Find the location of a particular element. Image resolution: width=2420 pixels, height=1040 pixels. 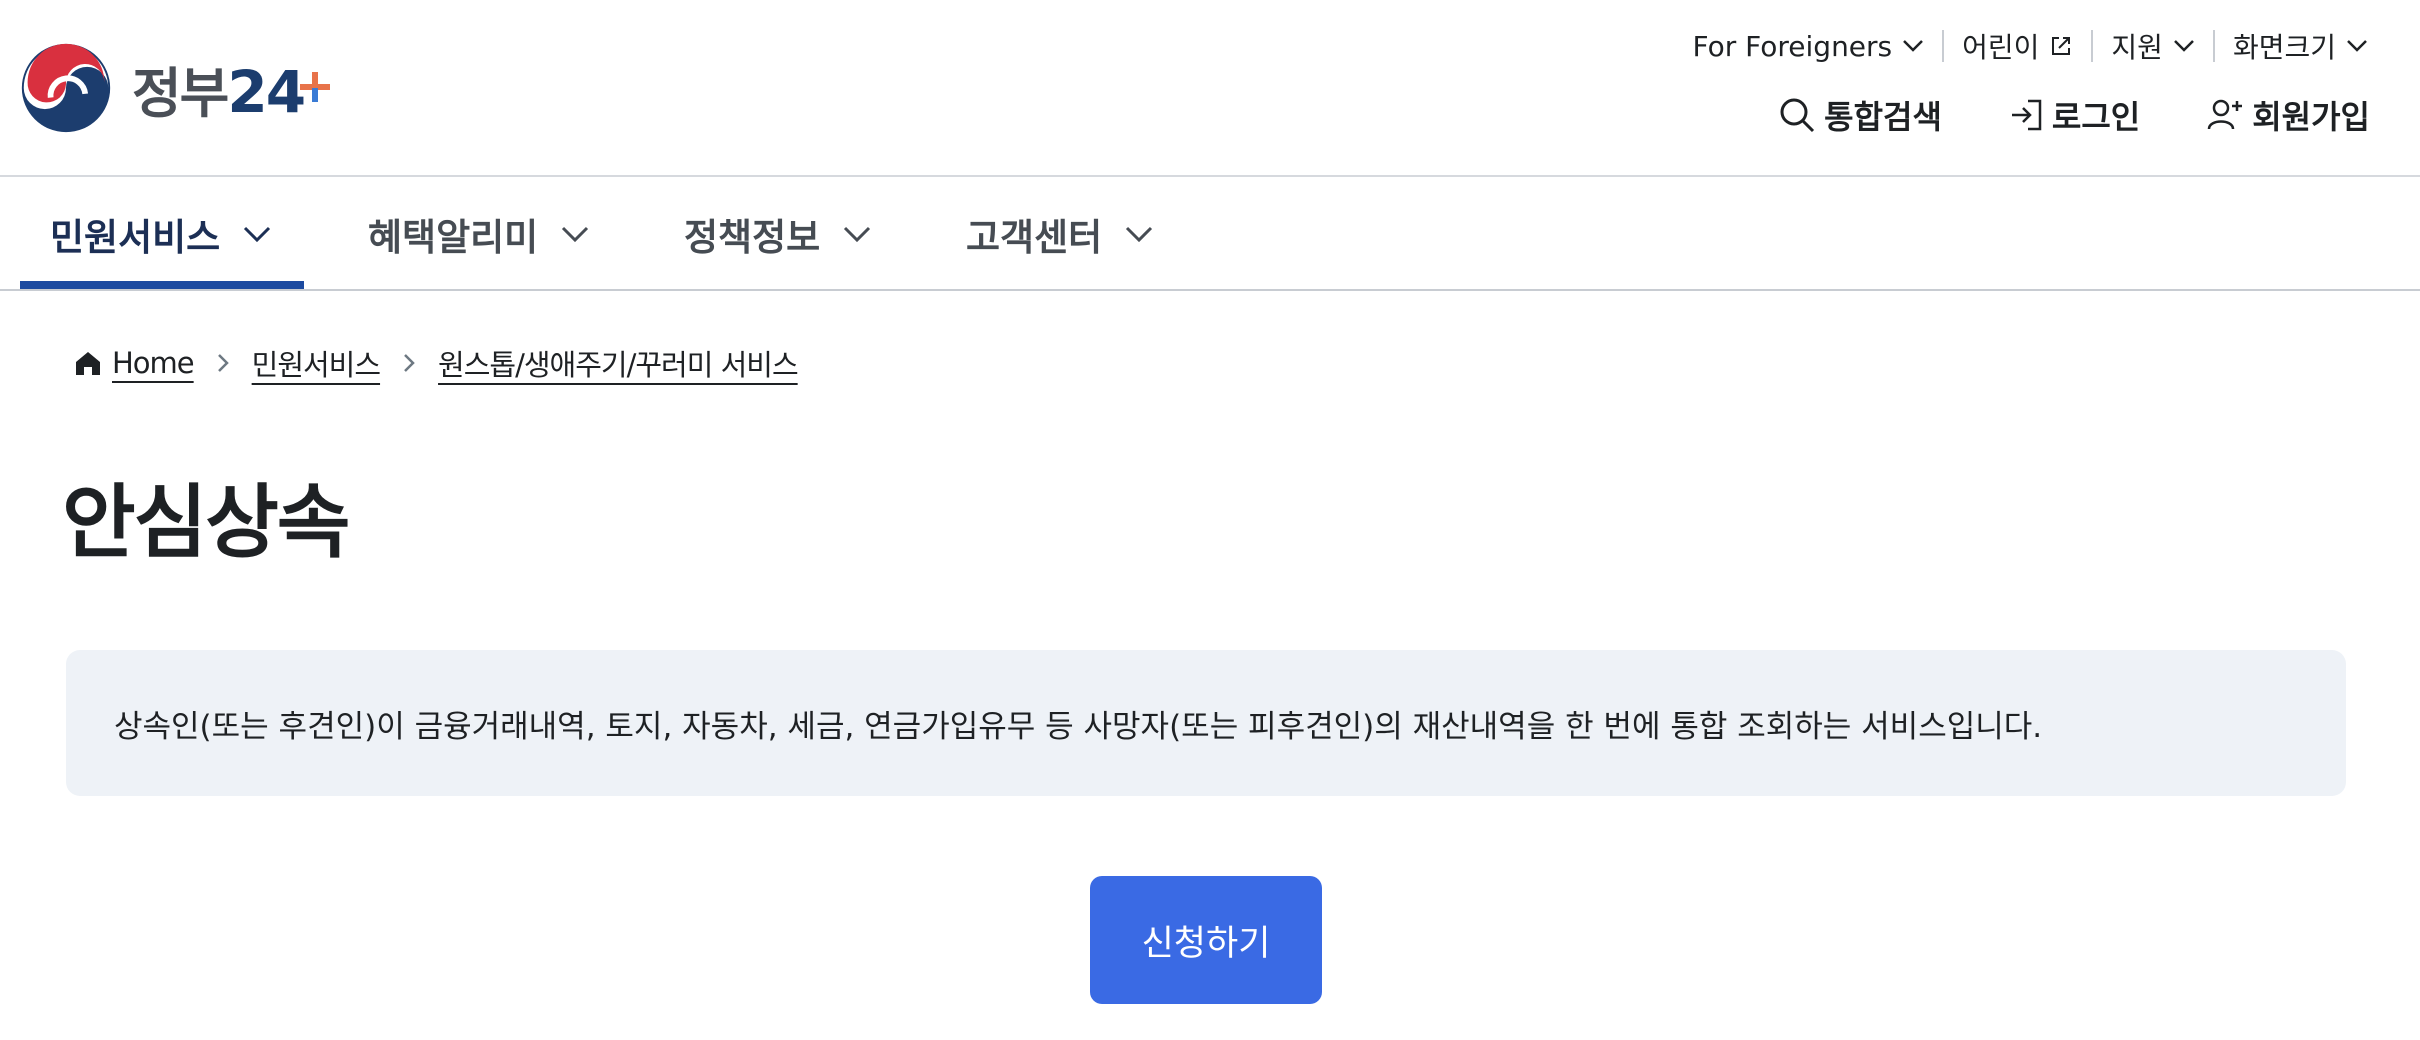

signup-button: 회원가입 is located at coordinates (2288, 115).